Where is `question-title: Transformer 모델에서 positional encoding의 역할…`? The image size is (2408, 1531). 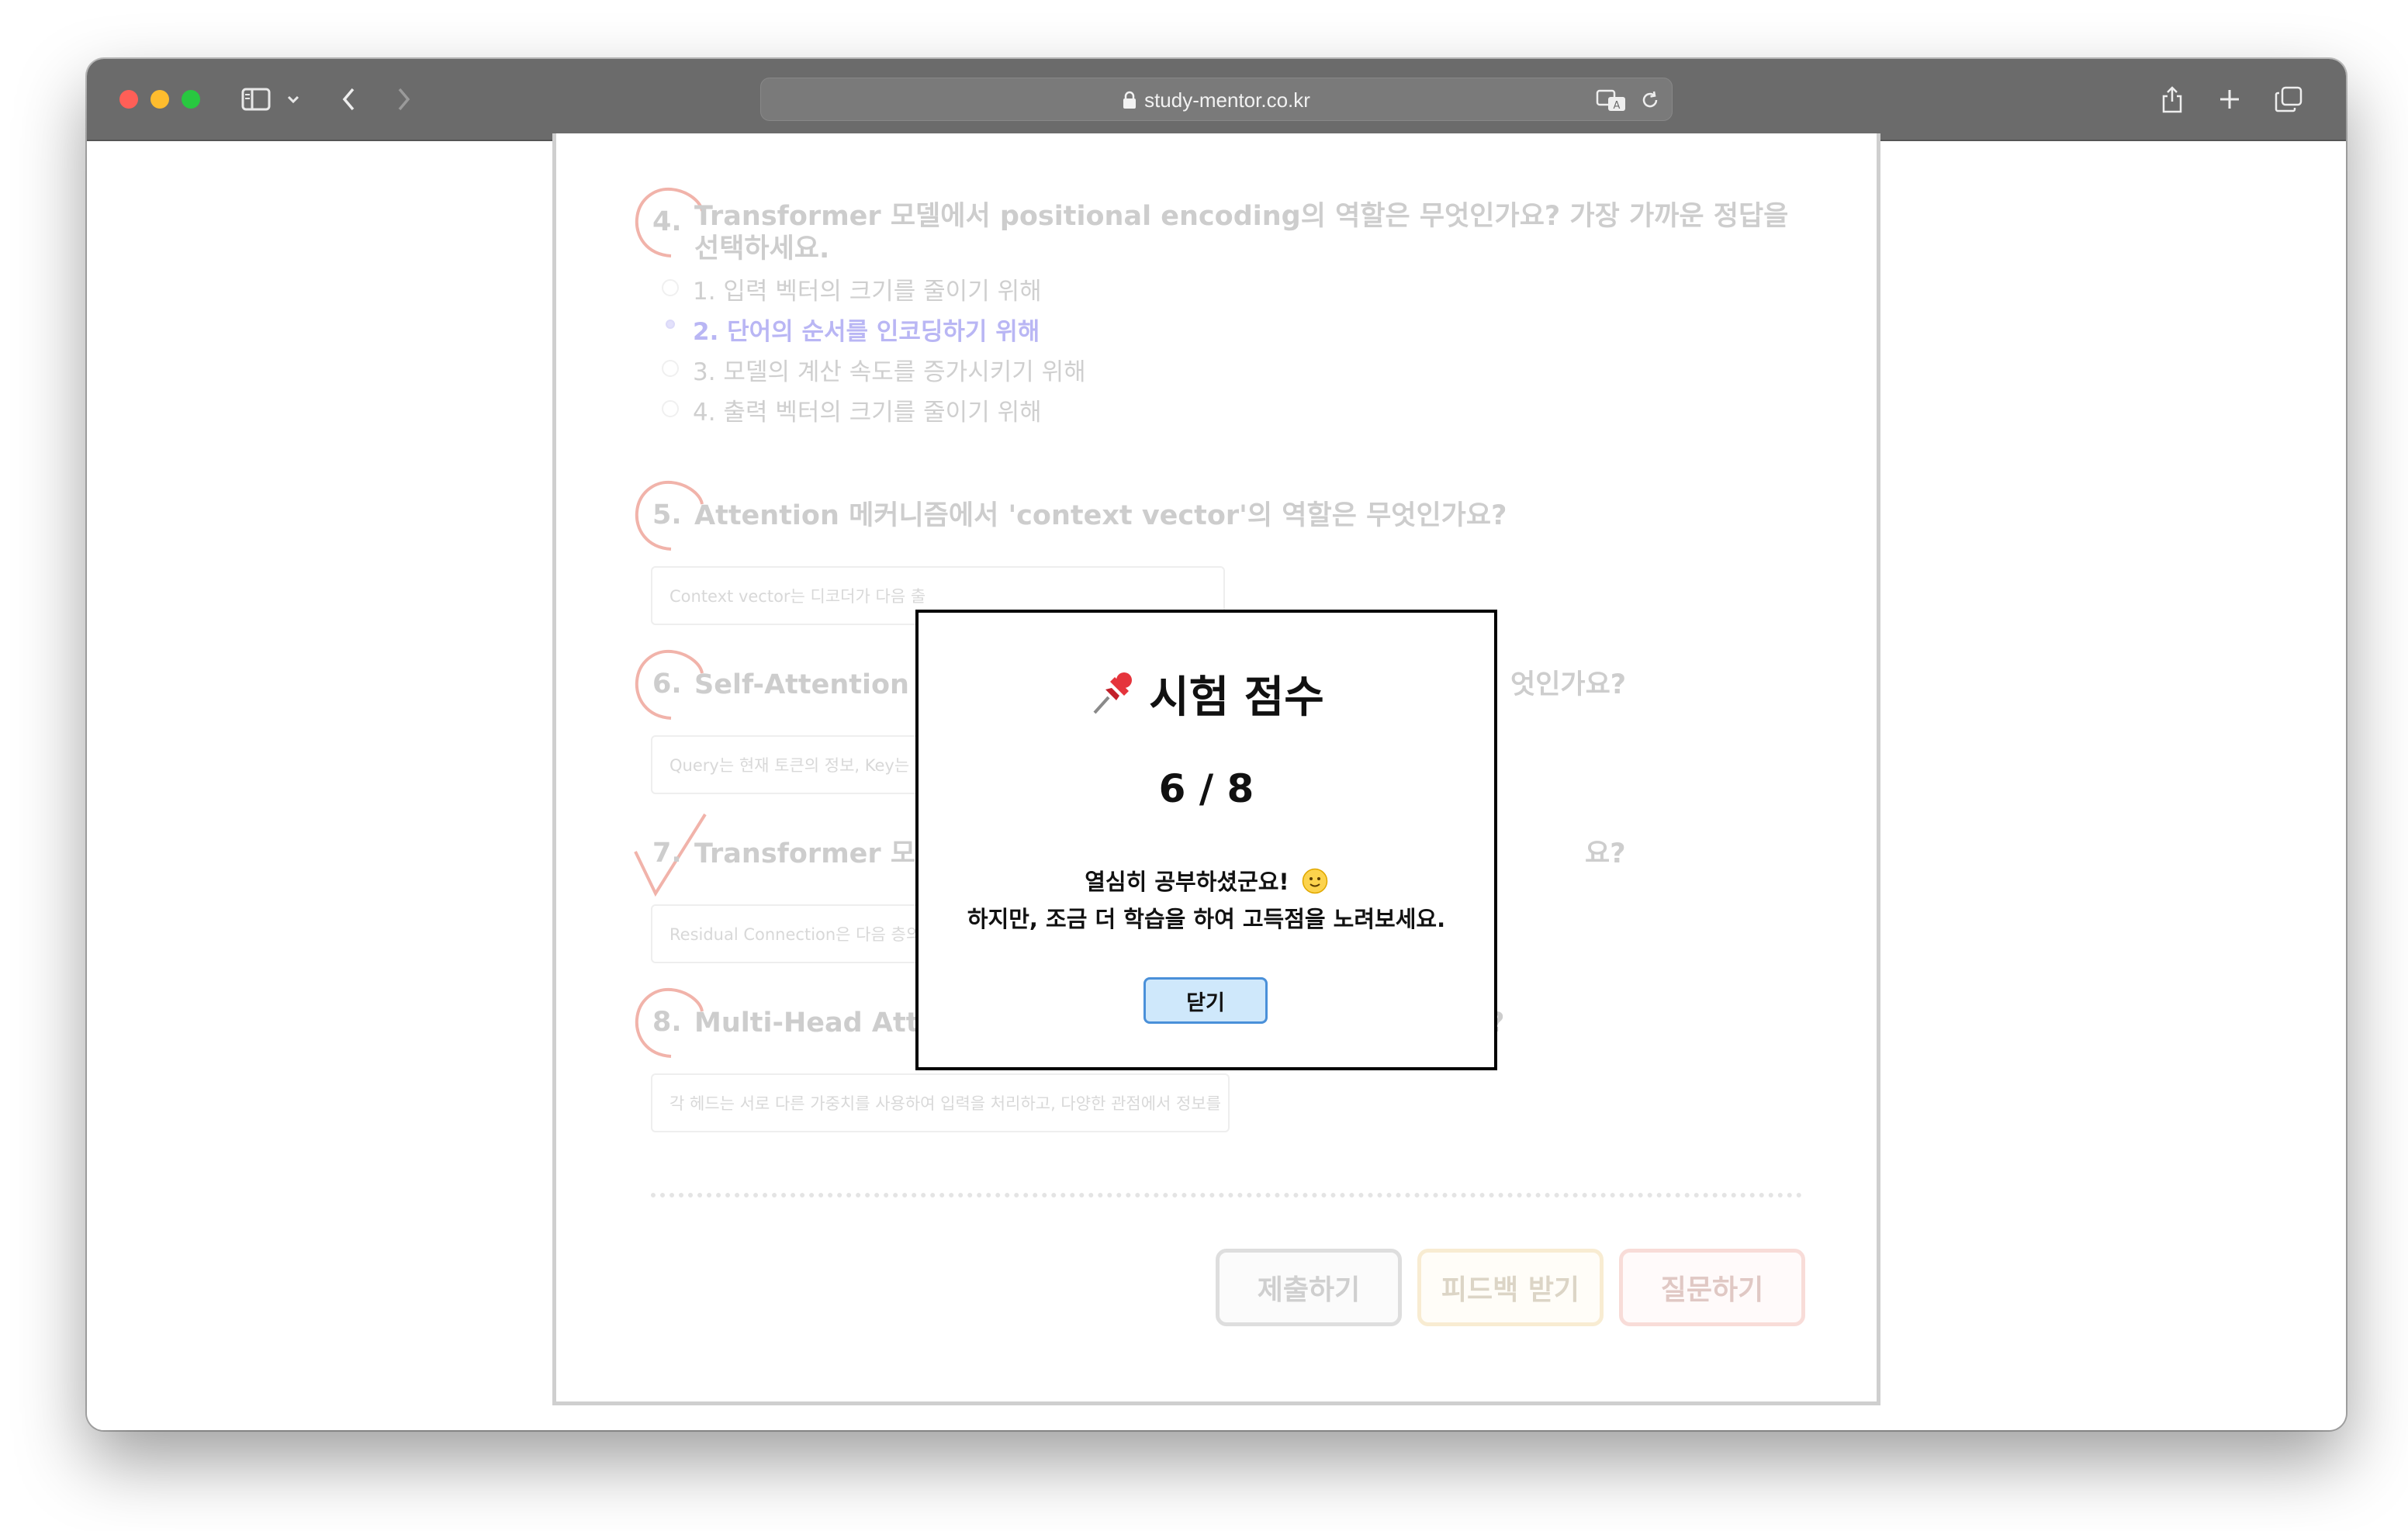 question-title: Transformer 모델에서 positional encoding의 역할… is located at coordinates (1241, 232).